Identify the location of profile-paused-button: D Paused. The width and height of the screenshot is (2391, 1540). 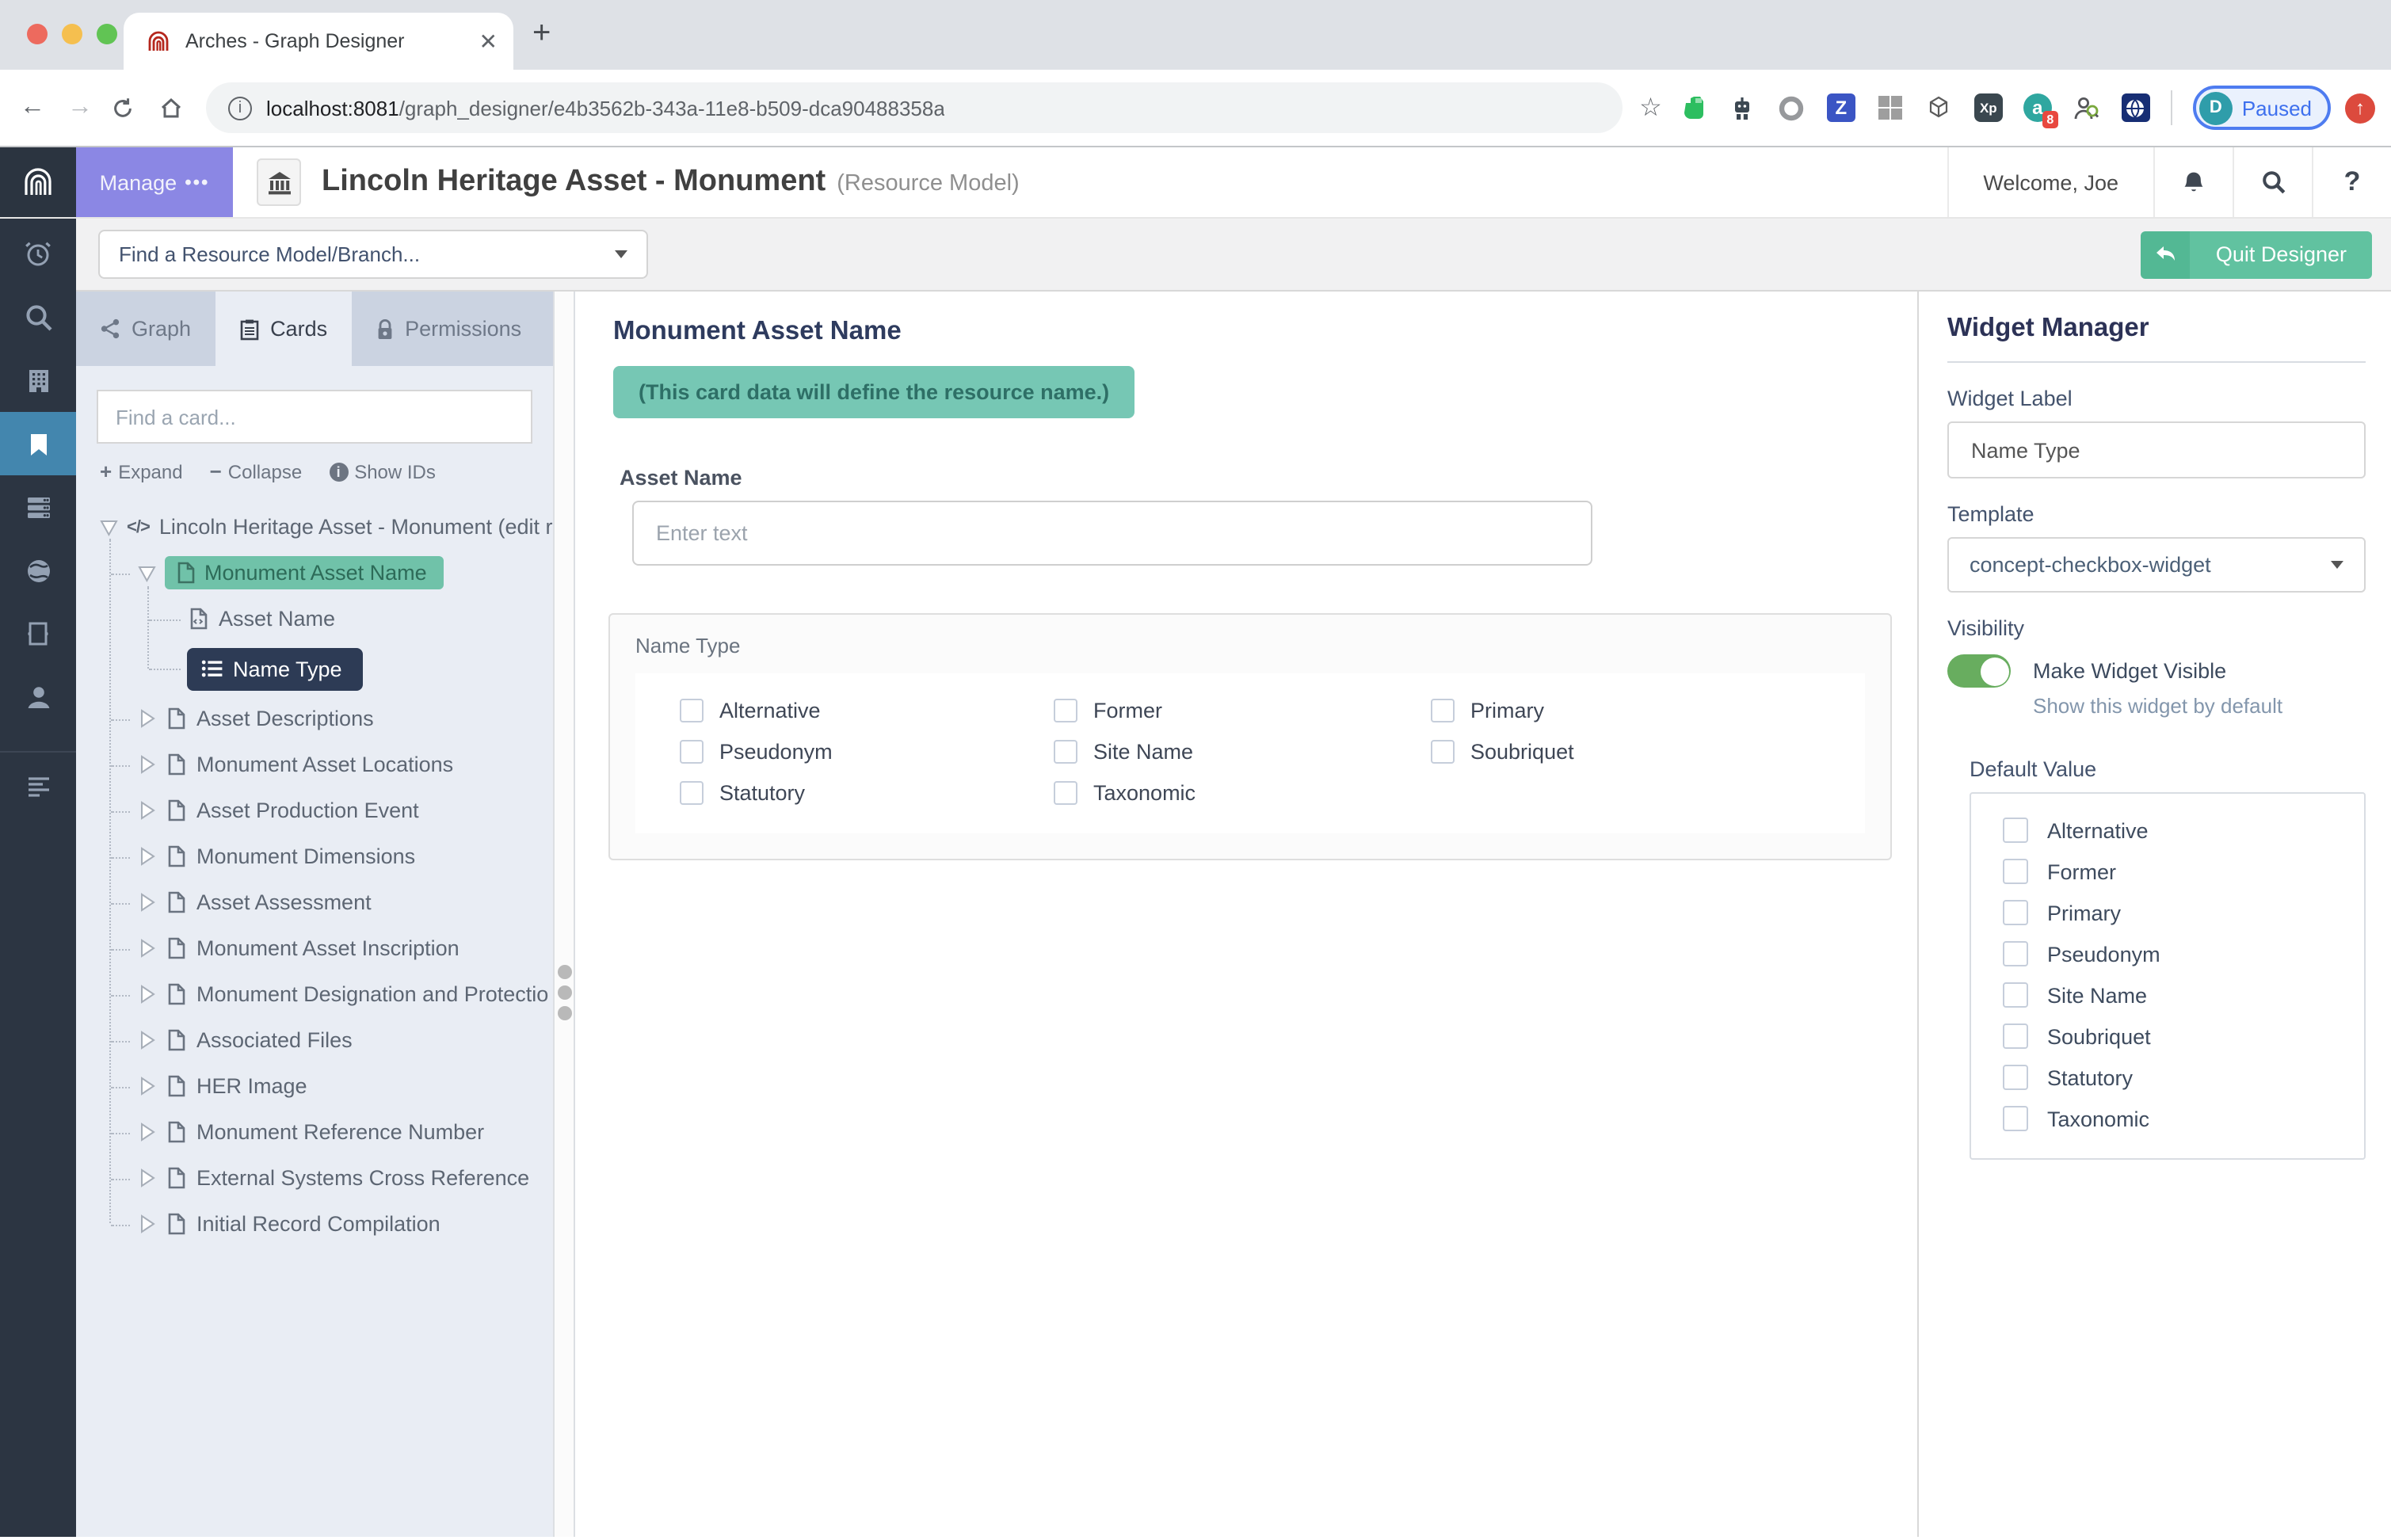
(2261, 108).